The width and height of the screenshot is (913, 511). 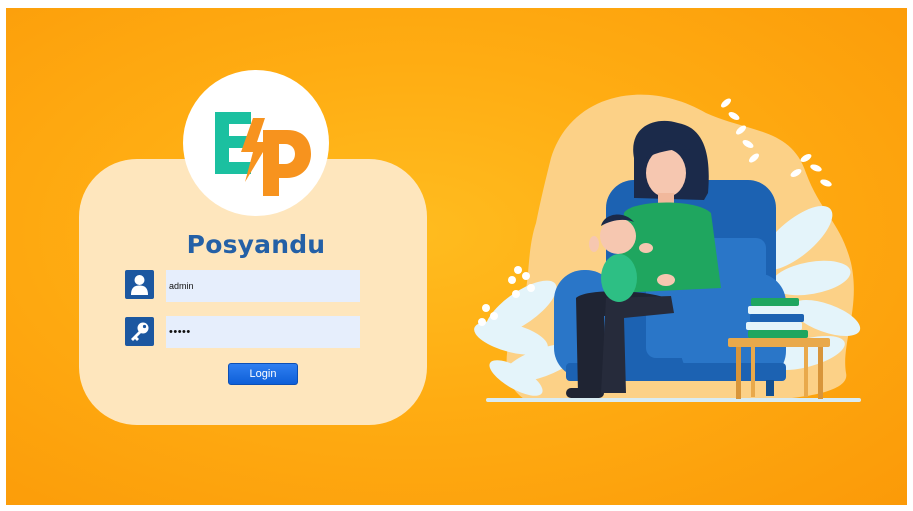 What do you see at coordinates (777, 318) in the screenshot?
I see `book-stack` at bounding box center [777, 318].